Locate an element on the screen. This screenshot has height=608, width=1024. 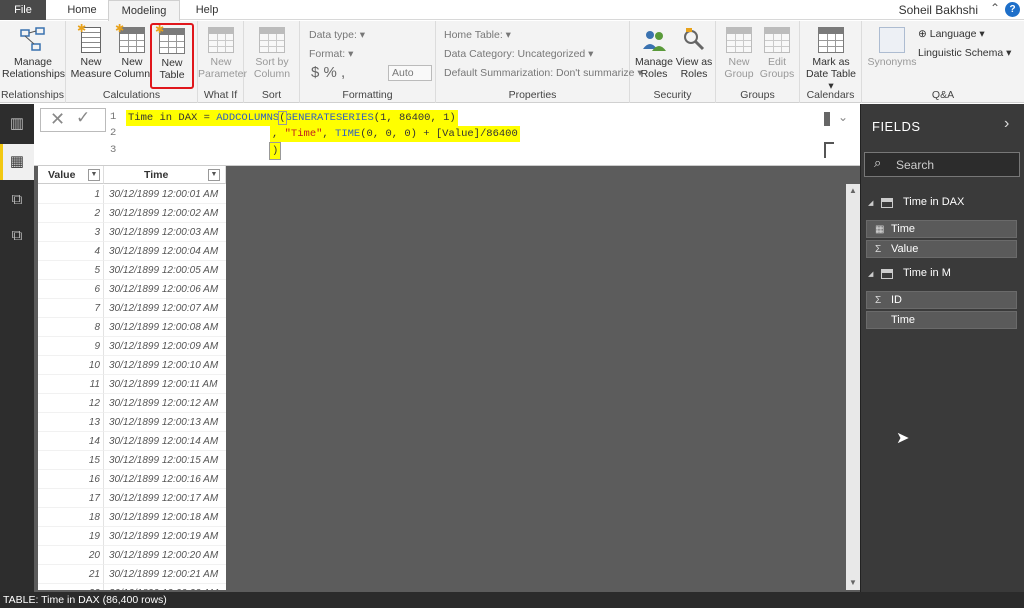
cell-time: 30/12/1899 12:00:18 AM is located at coordinates (165, 517).